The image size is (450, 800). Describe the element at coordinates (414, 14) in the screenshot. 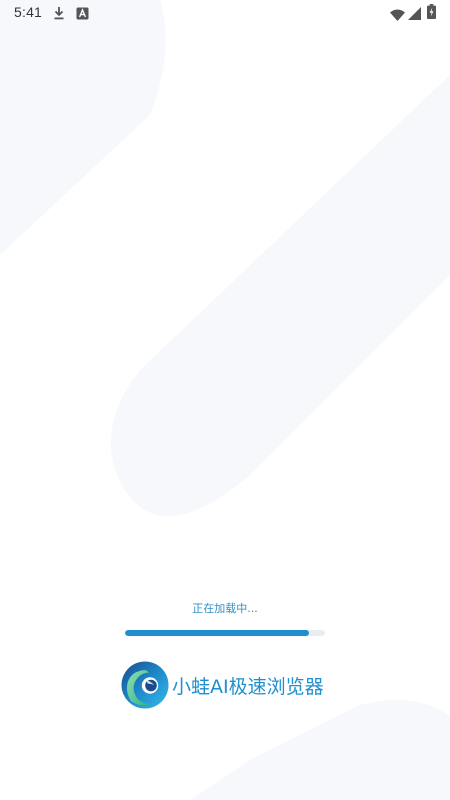

I see `signal-icon` at that location.